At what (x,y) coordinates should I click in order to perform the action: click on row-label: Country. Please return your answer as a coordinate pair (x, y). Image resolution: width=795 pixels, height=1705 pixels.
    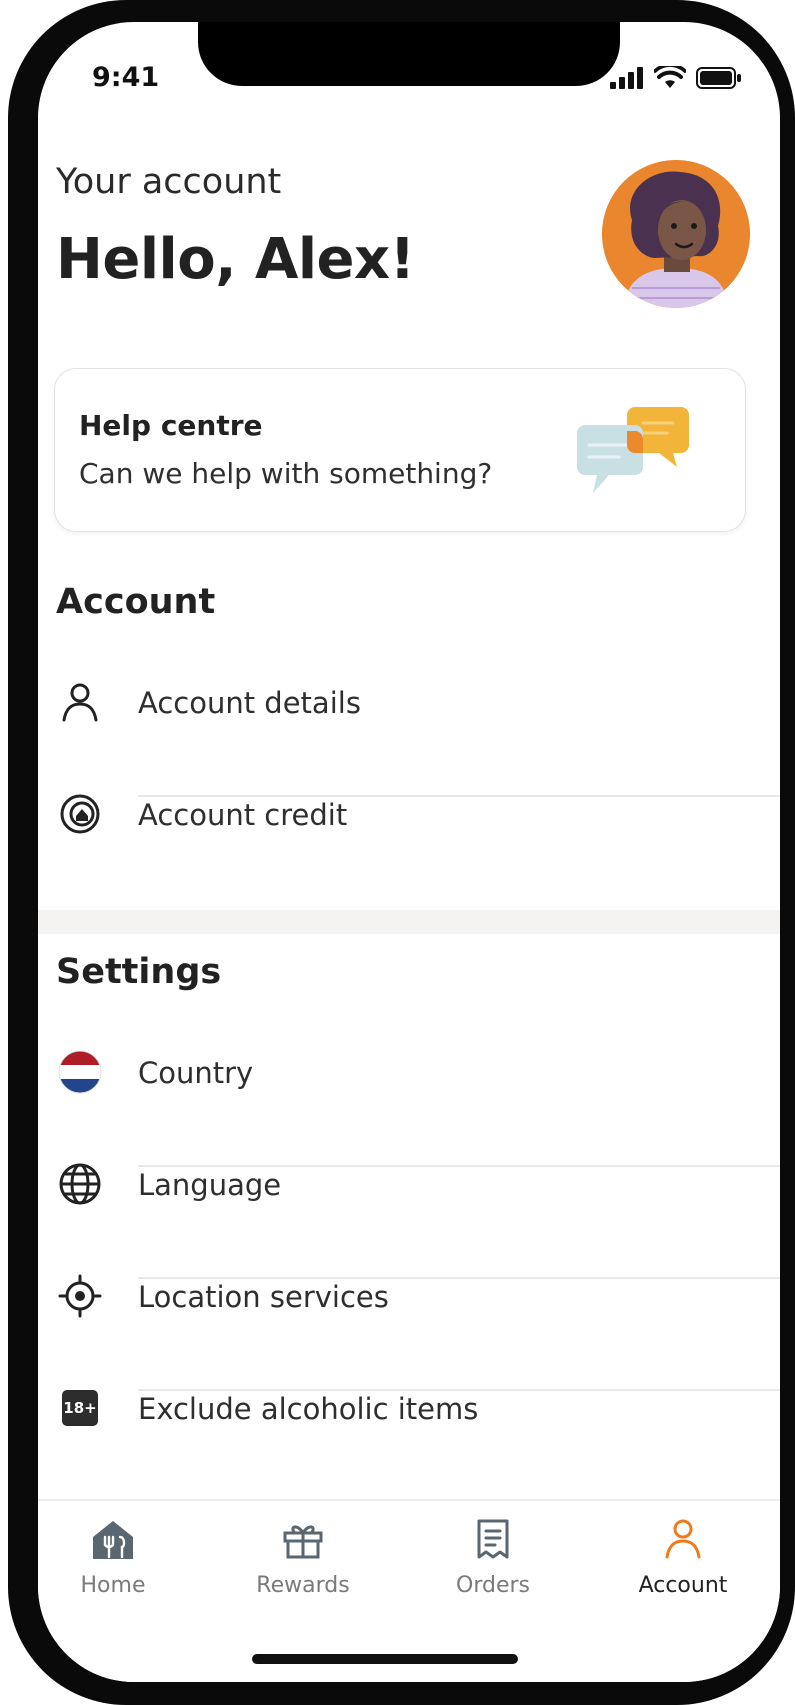
    Looking at the image, I should click on (196, 1073).